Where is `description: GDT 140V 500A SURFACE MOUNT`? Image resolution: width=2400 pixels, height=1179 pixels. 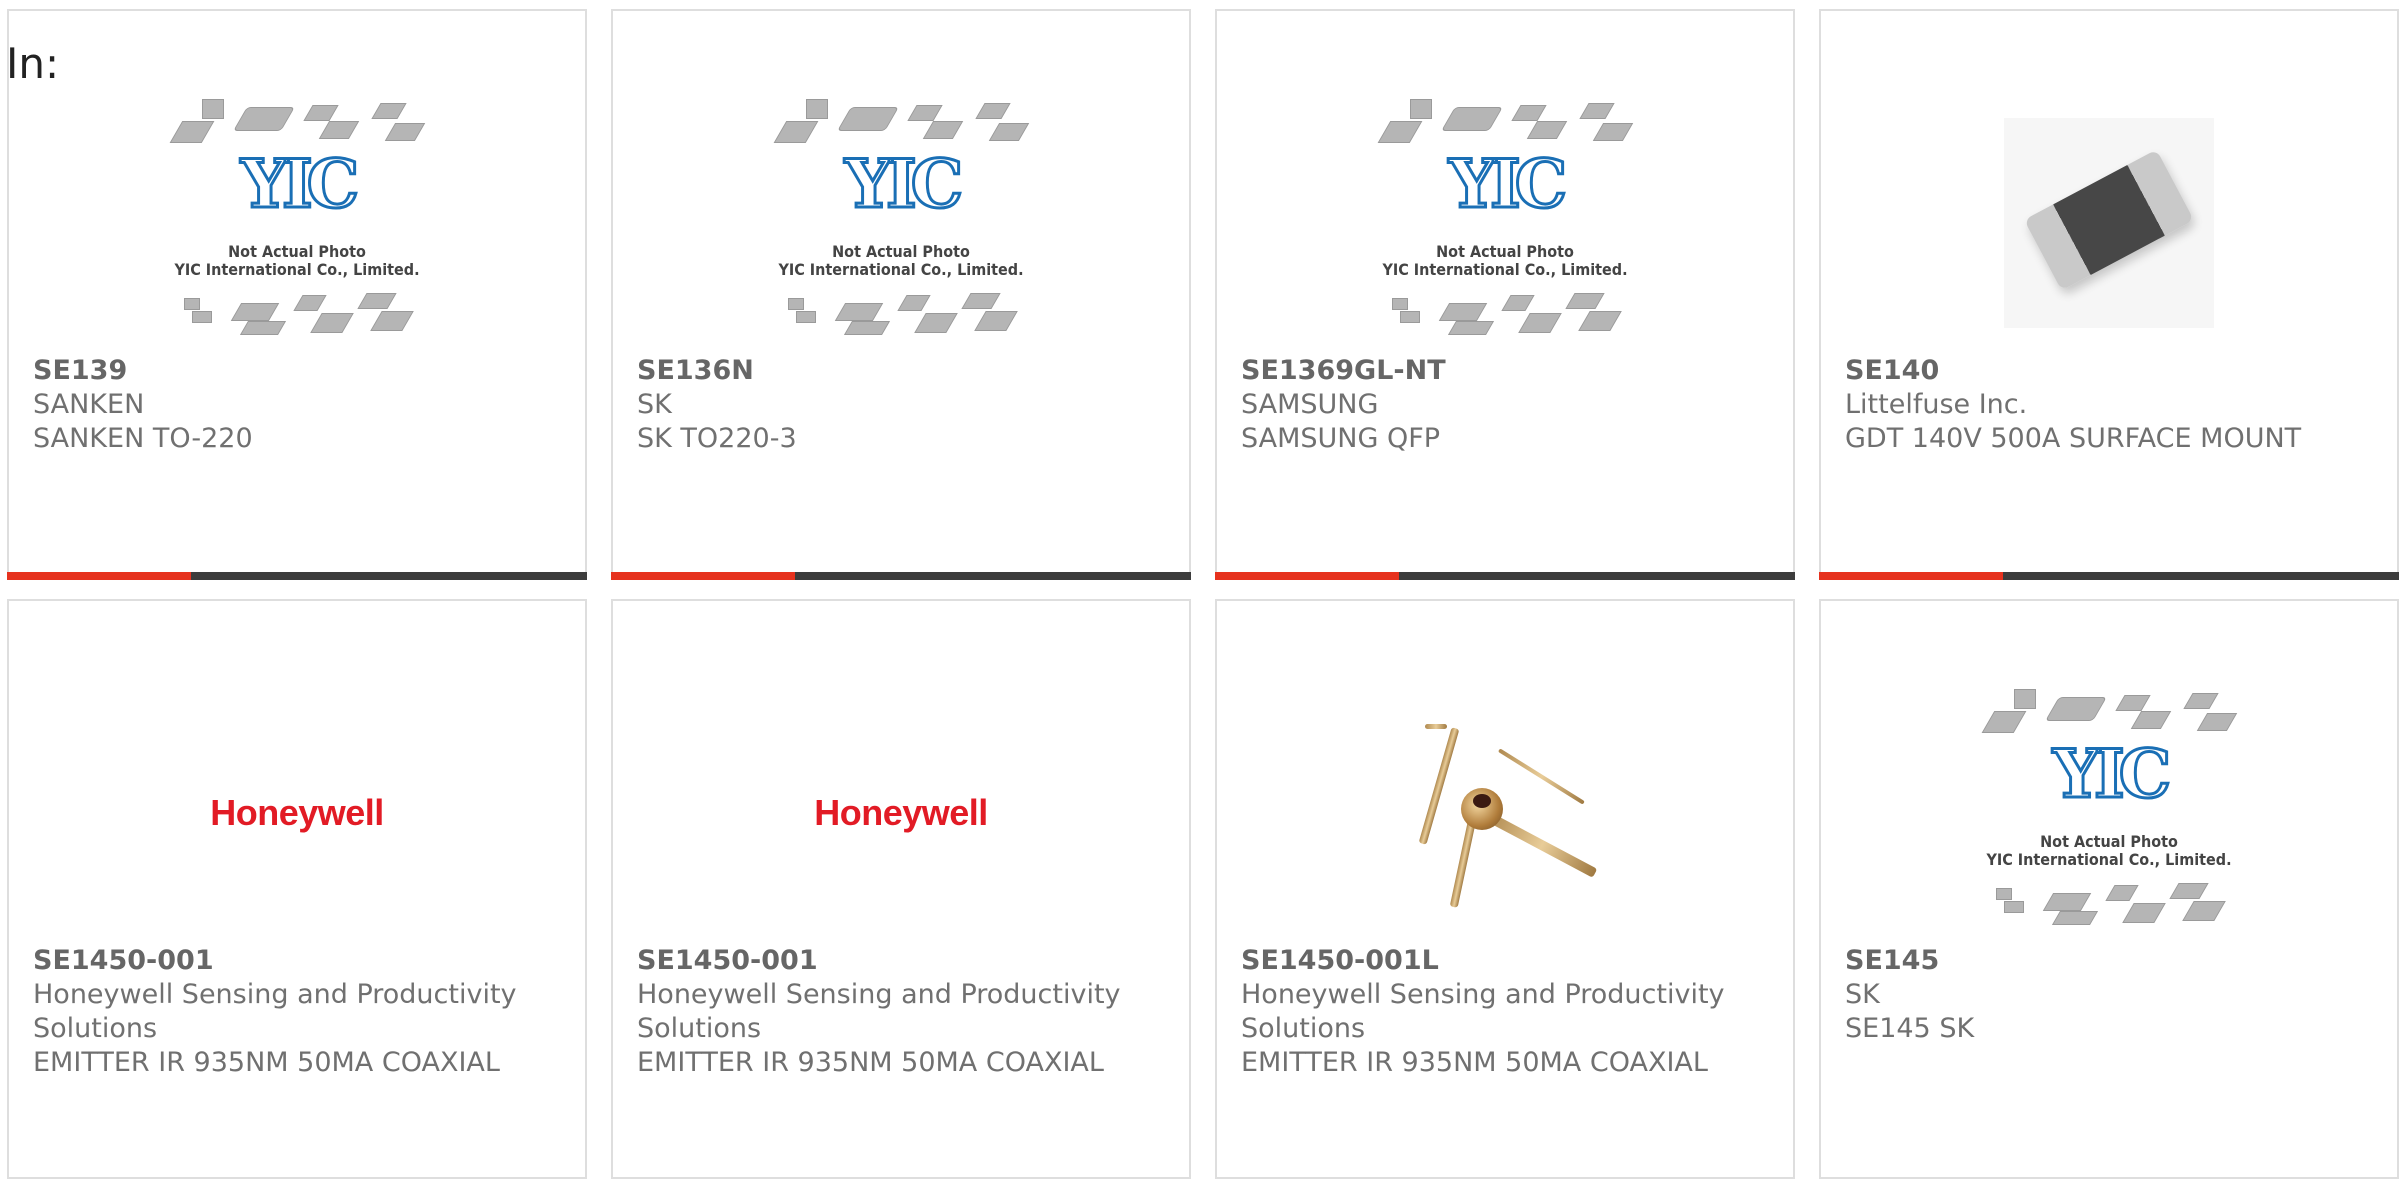
description: GDT 140V 500A SURFACE MOUNT is located at coordinates (2073, 438).